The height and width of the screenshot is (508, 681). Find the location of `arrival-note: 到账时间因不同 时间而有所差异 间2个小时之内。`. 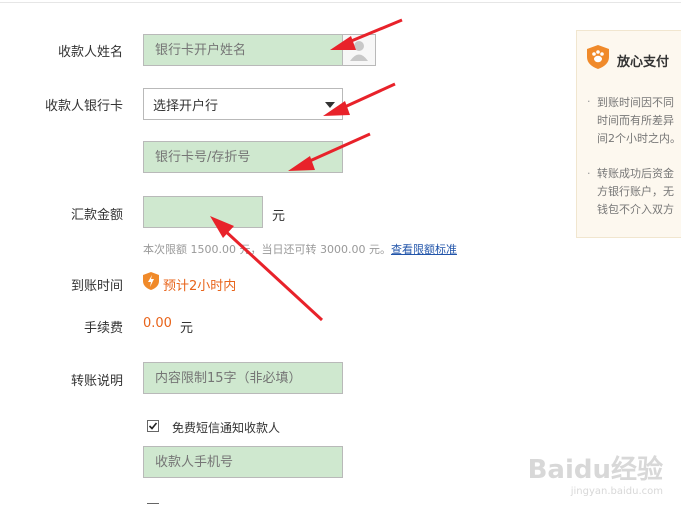

arrival-note: 到账时间因不同 时间而有所差异 间2个小时之内。 is located at coordinates (639, 121).